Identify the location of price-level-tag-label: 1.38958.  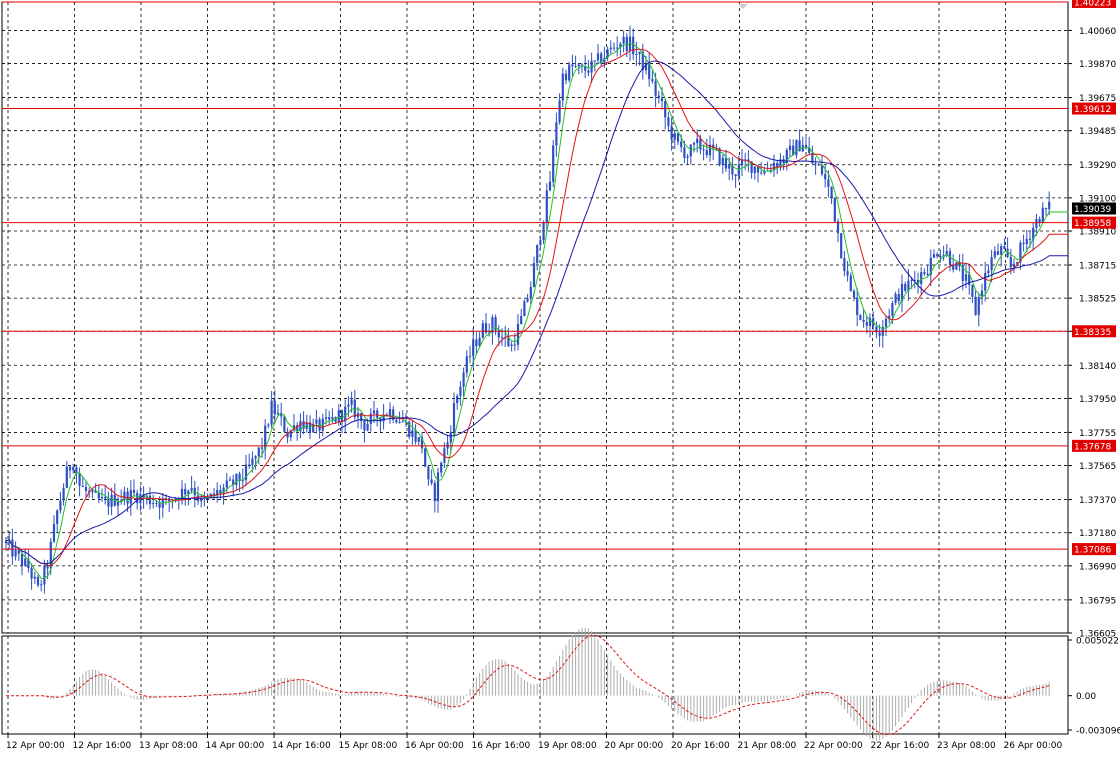
(1092, 224).